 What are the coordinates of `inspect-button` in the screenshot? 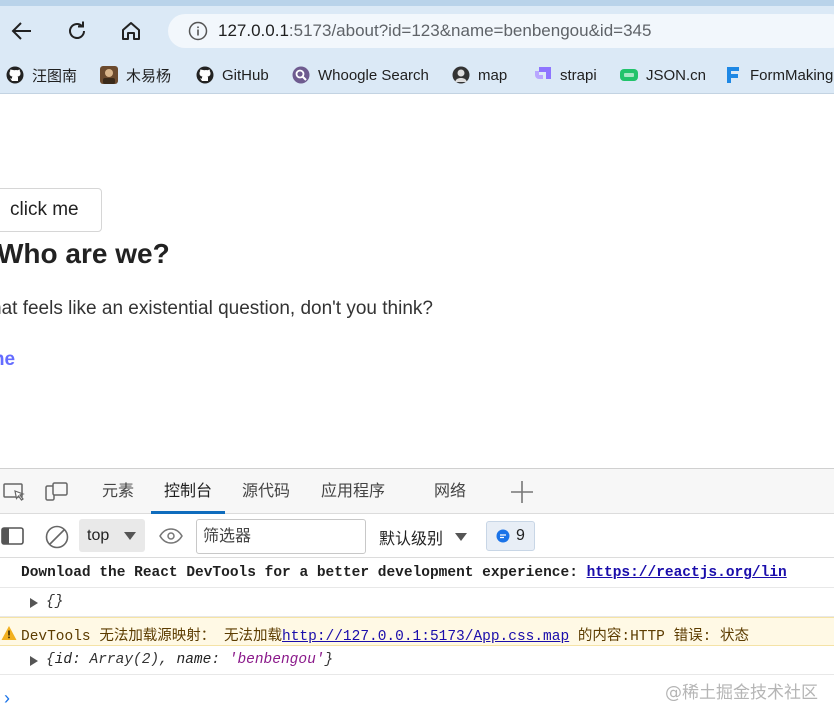 It's located at (14, 492).